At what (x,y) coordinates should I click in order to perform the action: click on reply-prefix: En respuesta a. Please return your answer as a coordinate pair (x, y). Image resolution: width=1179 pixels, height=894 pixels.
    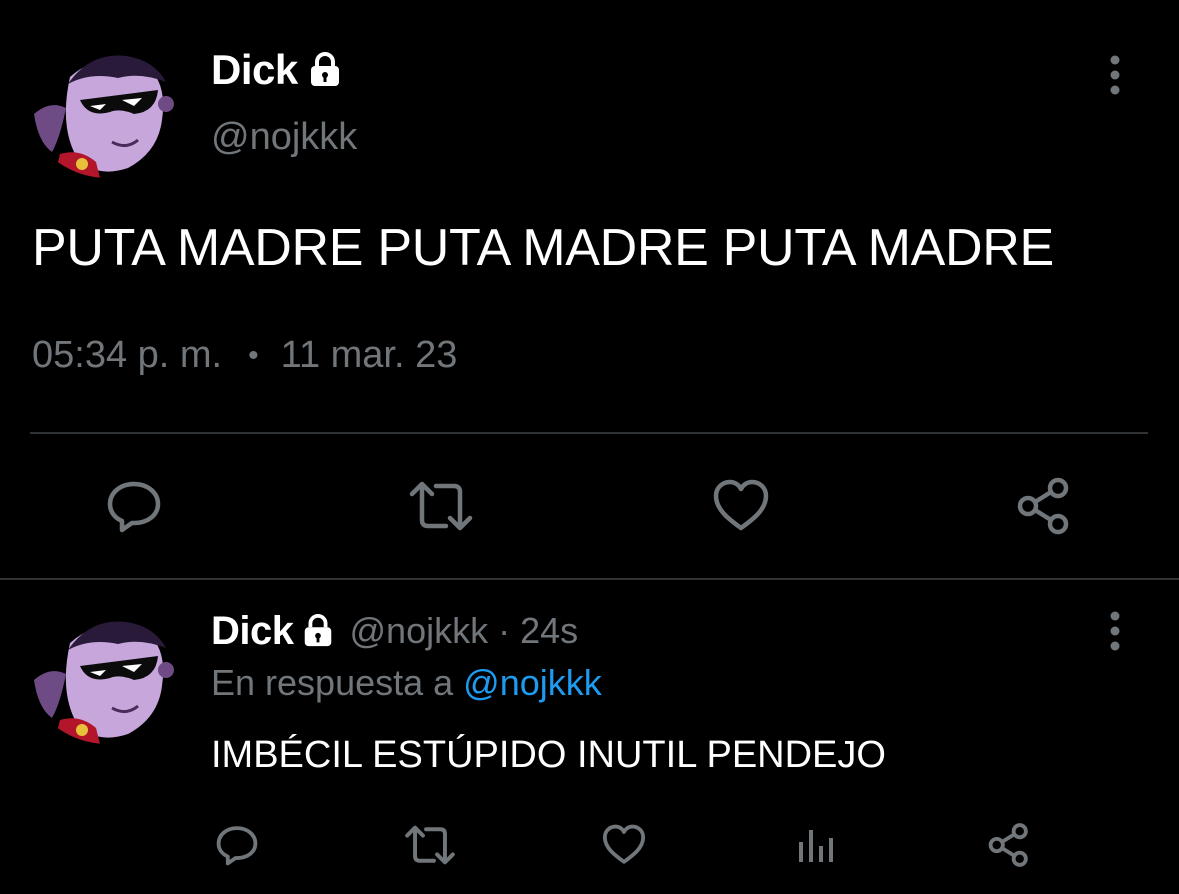
    Looking at the image, I should click on (332, 682).